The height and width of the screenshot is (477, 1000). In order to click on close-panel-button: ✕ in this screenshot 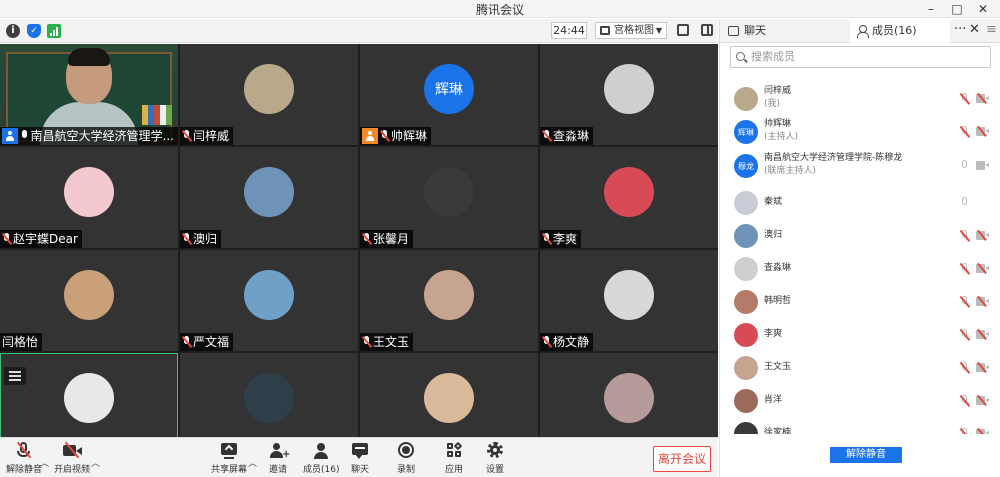, I will do `click(974, 31)`.